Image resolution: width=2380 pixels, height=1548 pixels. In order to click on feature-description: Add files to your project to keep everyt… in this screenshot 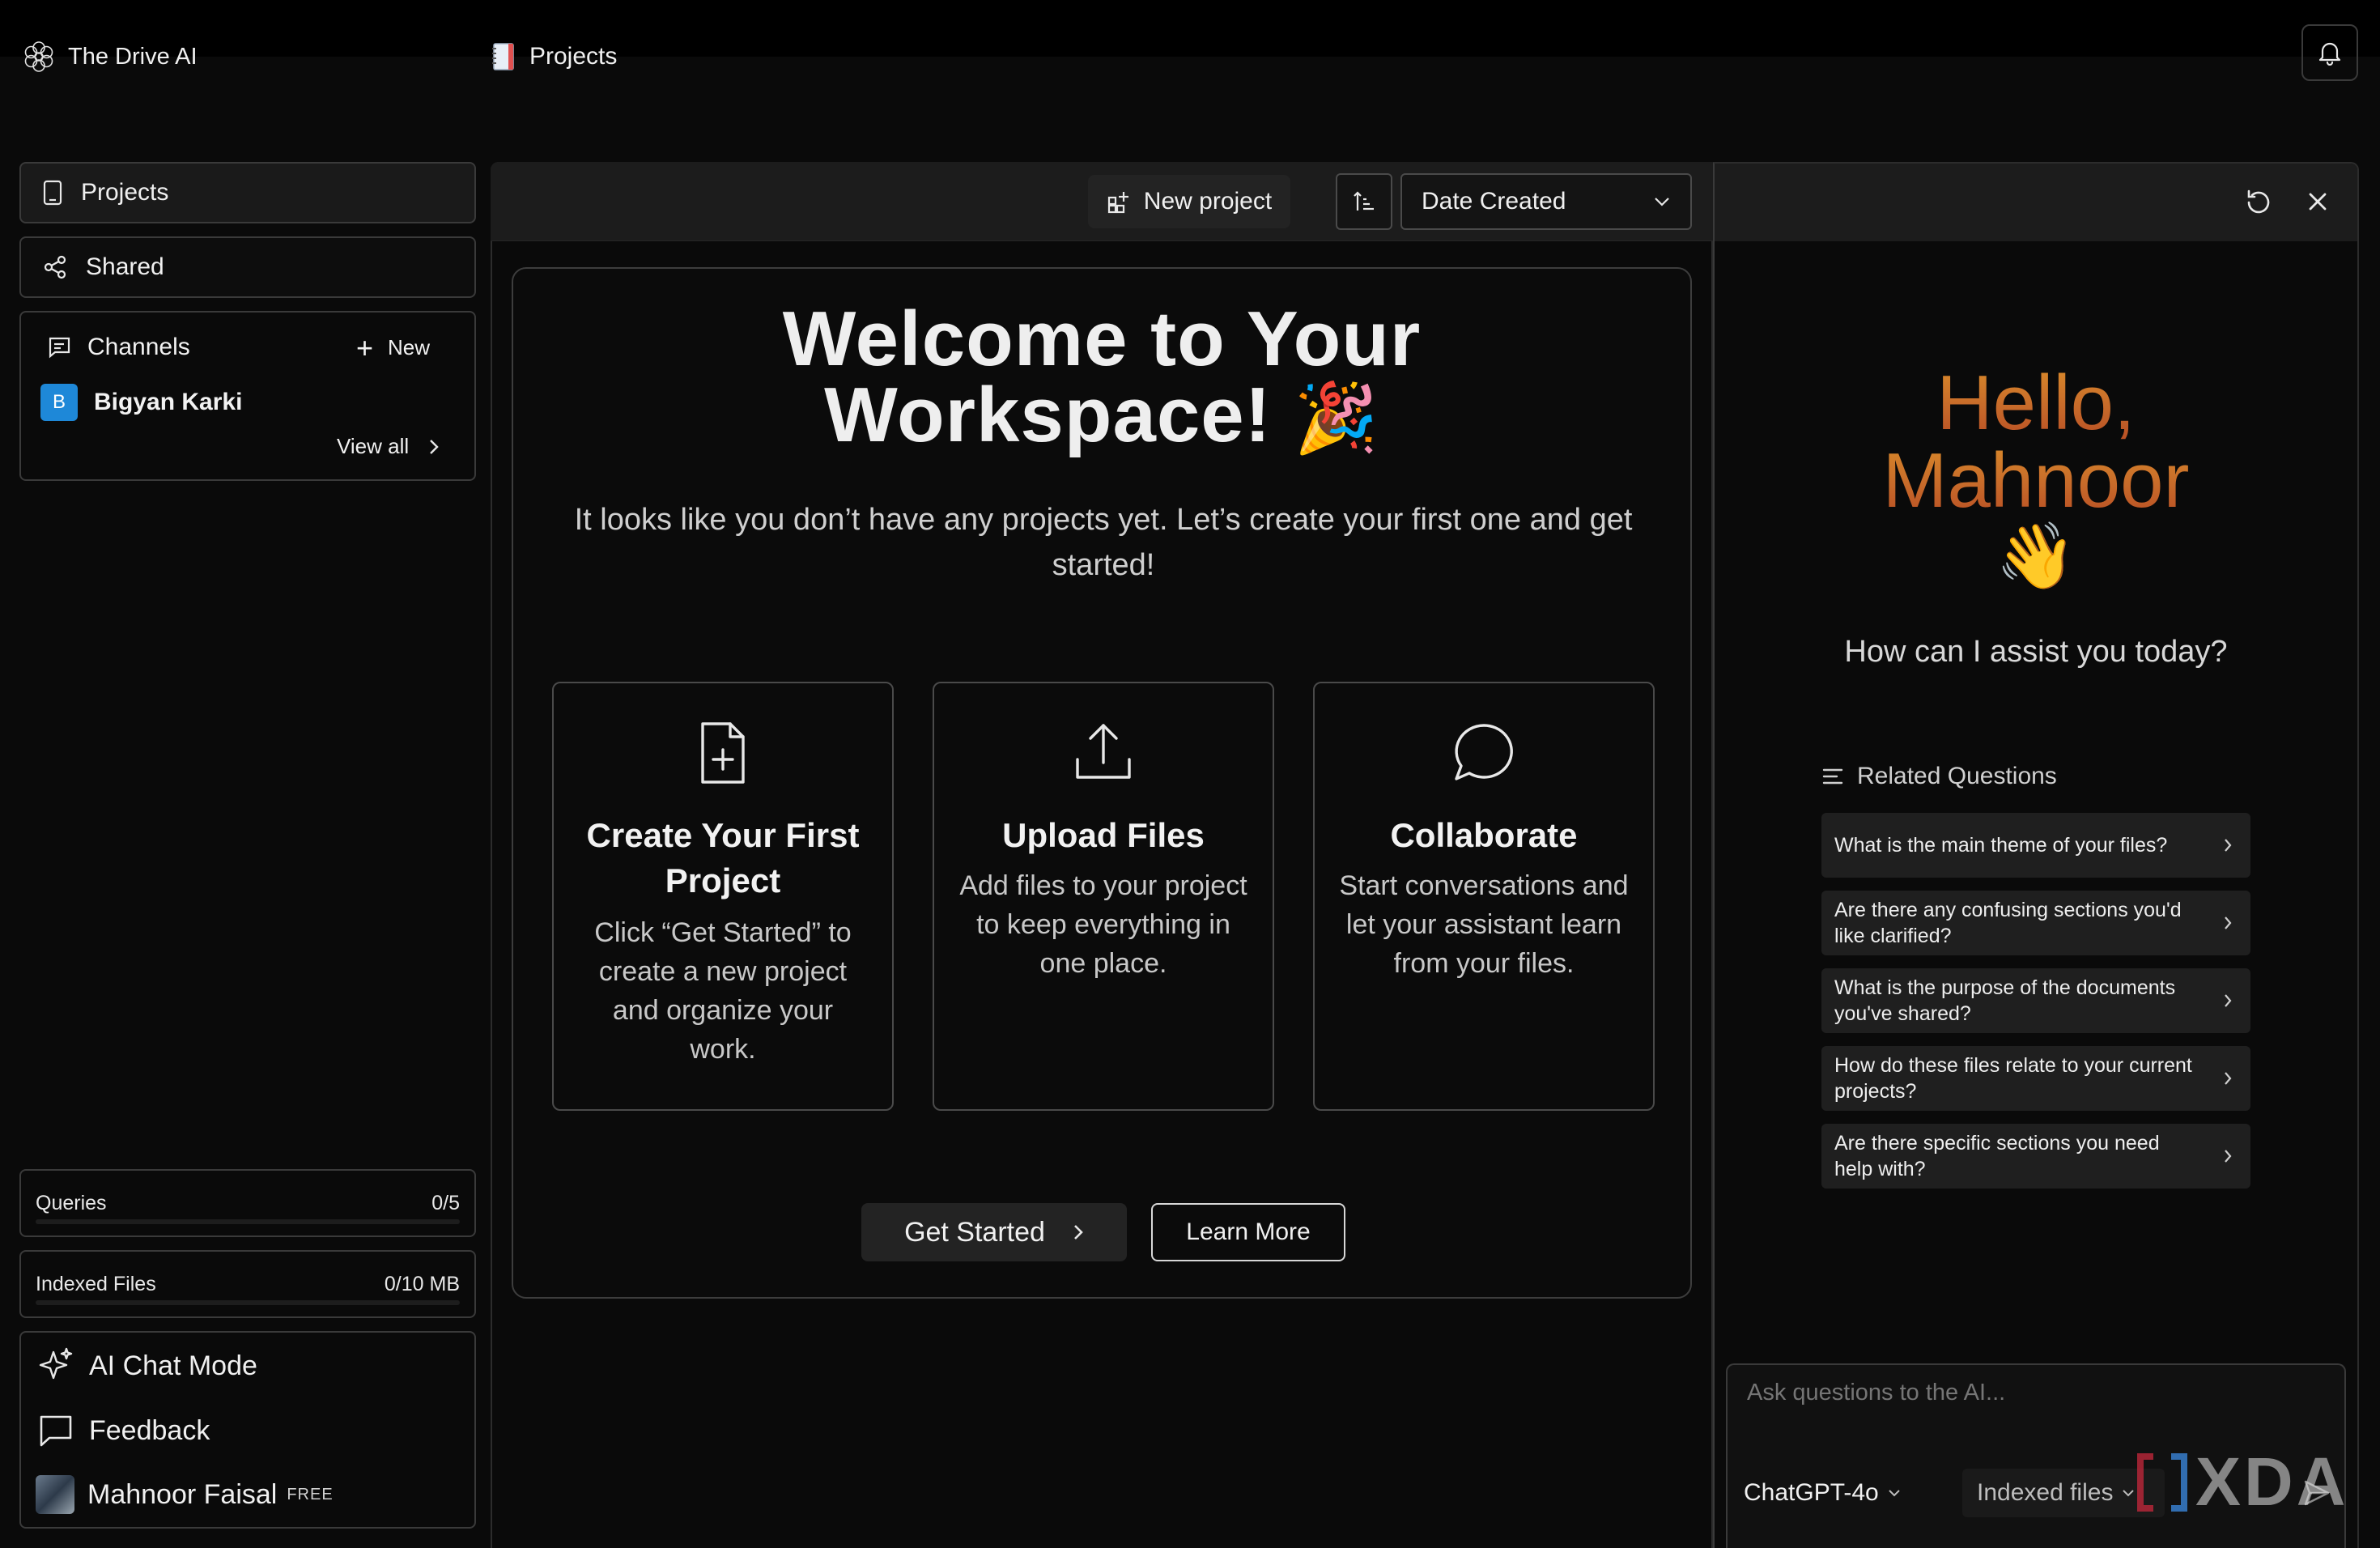, I will do `click(1103, 924)`.